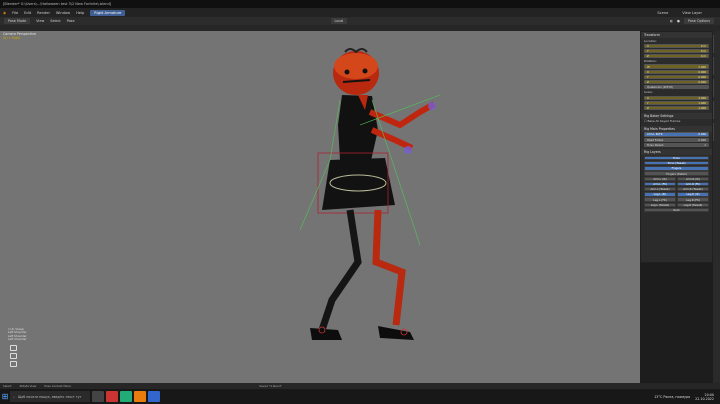 The width and height of the screenshot is (720, 404). I want to click on date-text: 22.10.2022, so click(704, 398).